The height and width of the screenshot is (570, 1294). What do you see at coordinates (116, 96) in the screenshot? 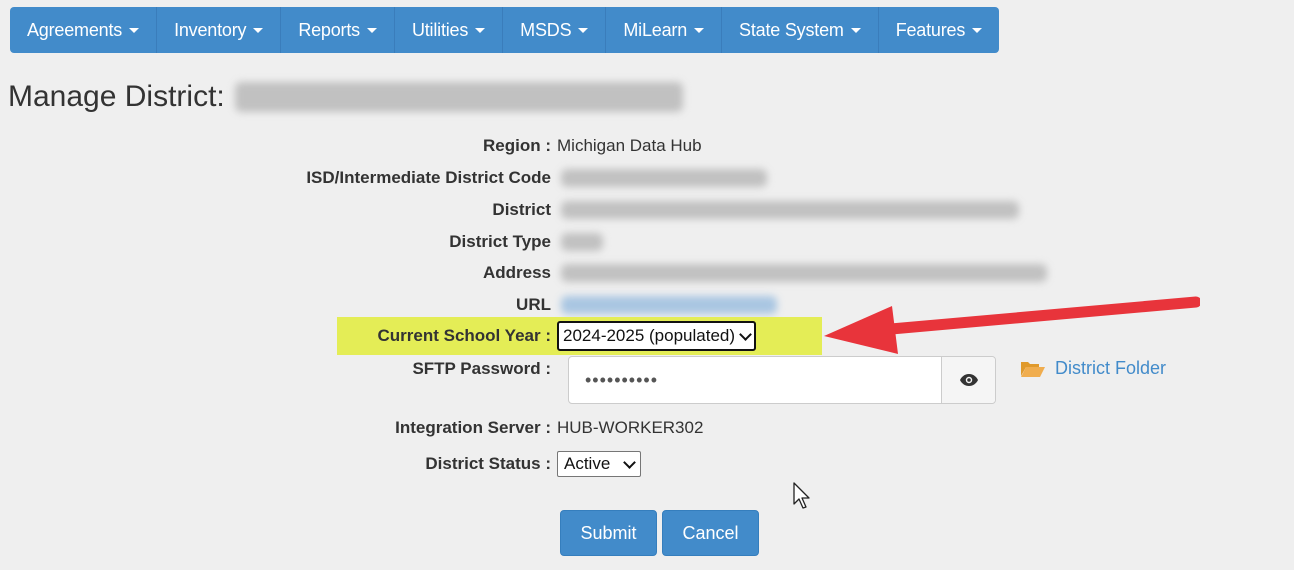
I see `page-title-text: Manage District:` at bounding box center [116, 96].